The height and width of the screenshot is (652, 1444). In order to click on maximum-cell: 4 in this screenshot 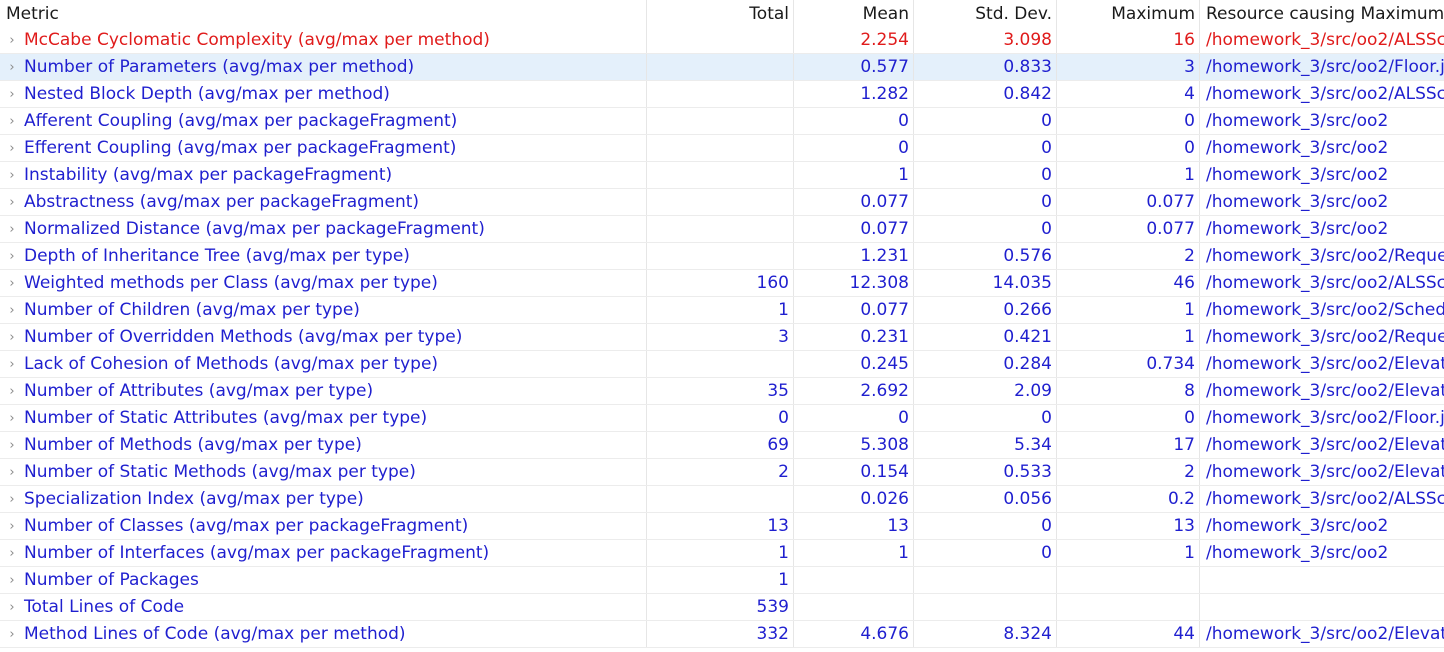, I will do `click(1128, 94)`.